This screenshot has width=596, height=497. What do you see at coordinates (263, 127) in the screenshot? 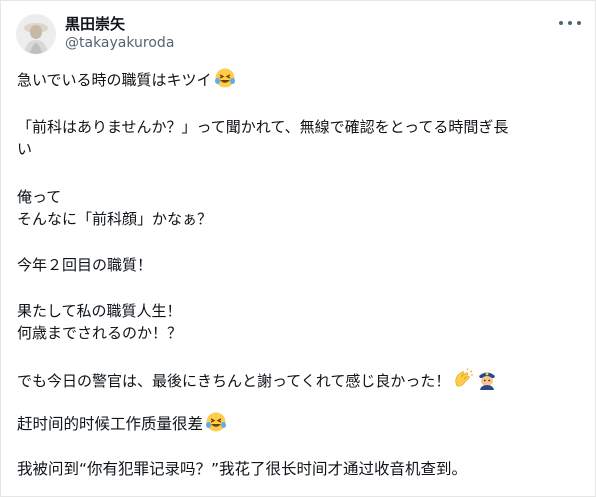
I see `tweet-line: 「前科はありませんか？」って聞かれて、無線で確認をとってる時間ぎ長` at bounding box center [263, 127].